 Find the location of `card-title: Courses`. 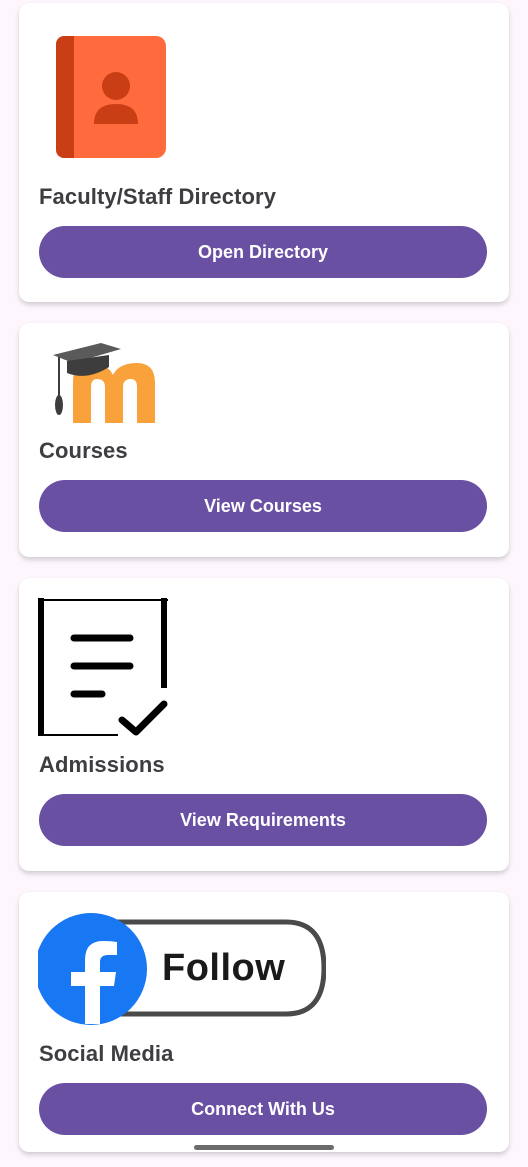

card-title: Courses is located at coordinates (83, 450).